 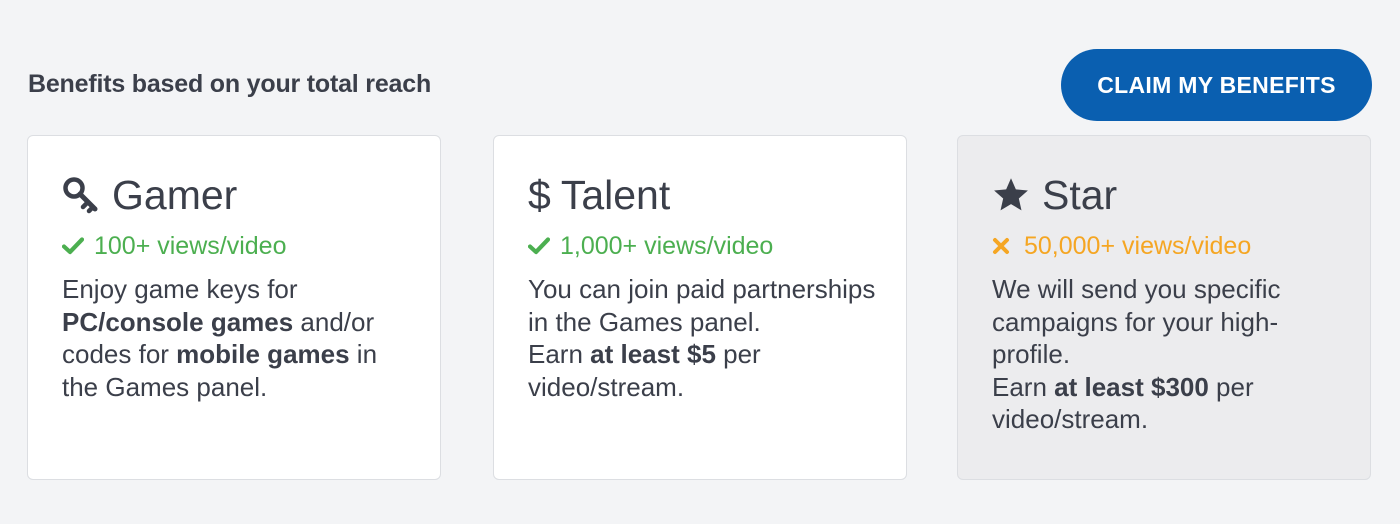 What do you see at coordinates (1216, 85) in the screenshot?
I see `claim-benefits-button: CLAIM MY BENEFITS` at bounding box center [1216, 85].